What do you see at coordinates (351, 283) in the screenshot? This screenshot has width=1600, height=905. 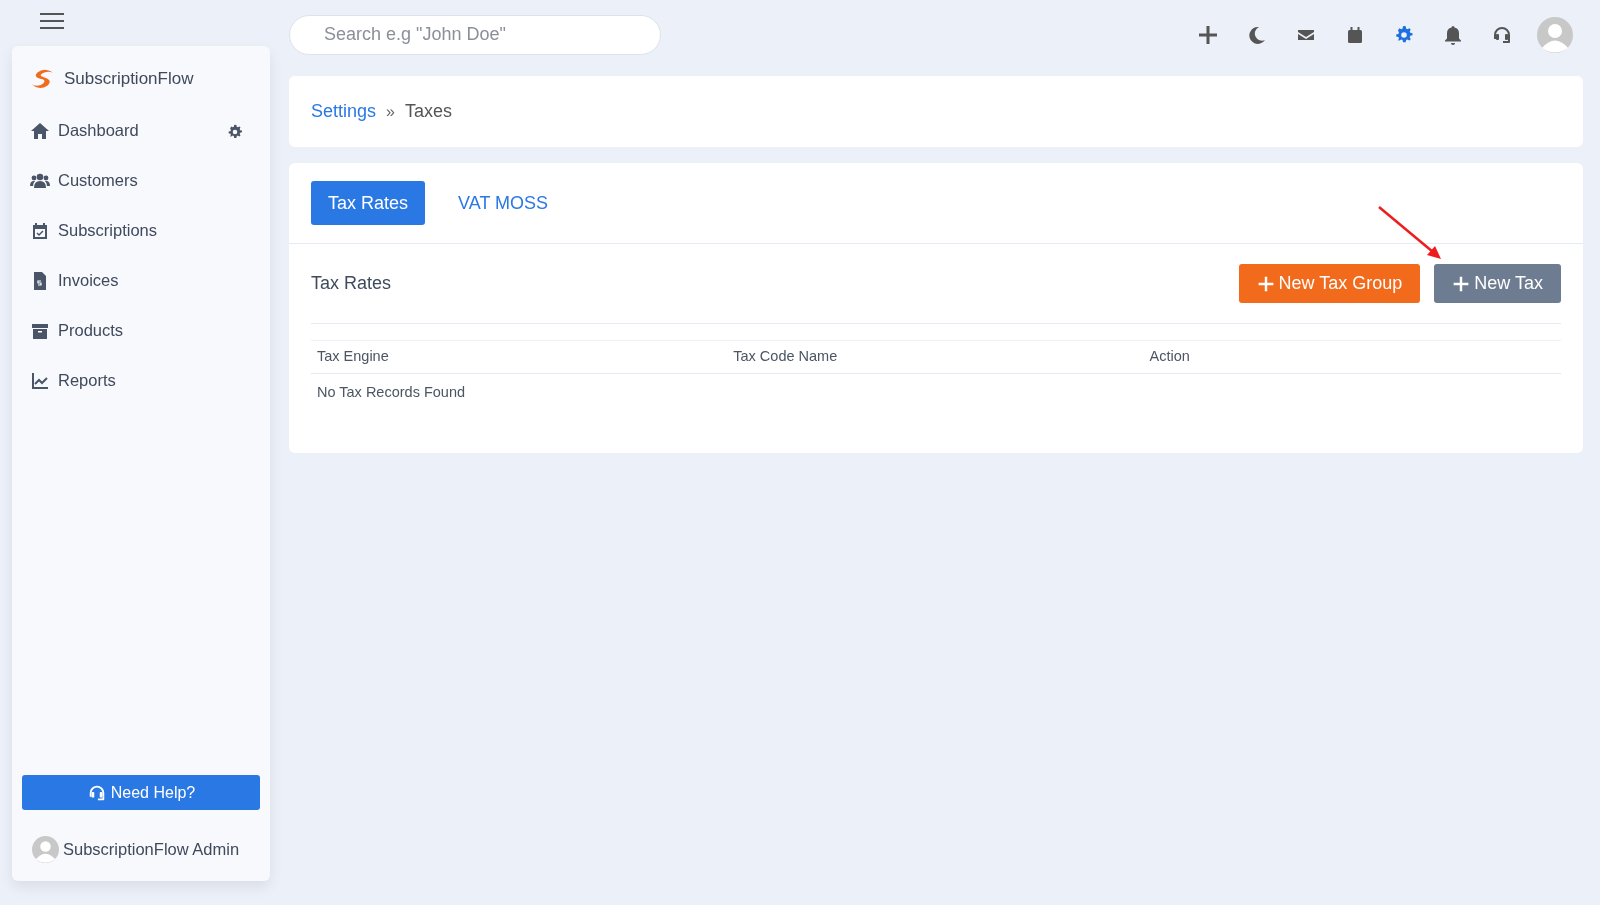 I see `section-title: Tax Rates` at bounding box center [351, 283].